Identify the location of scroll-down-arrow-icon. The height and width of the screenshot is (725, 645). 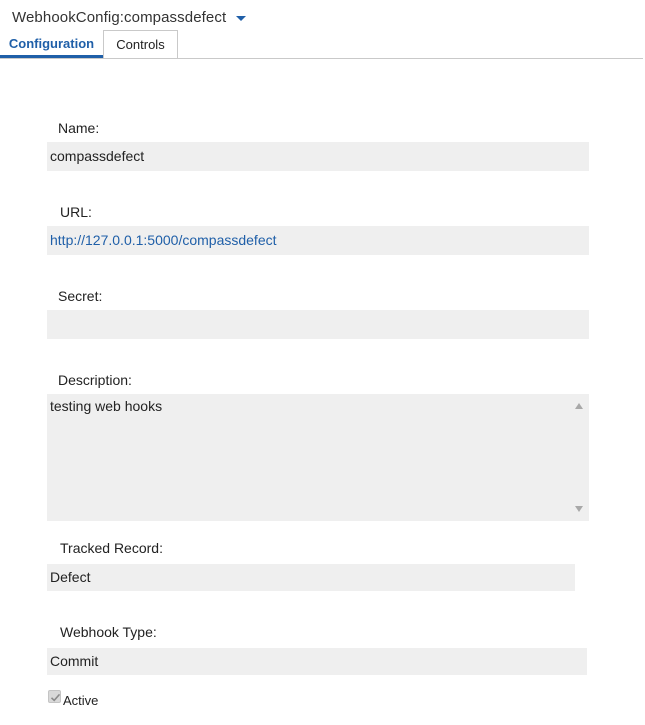
(579, 509).